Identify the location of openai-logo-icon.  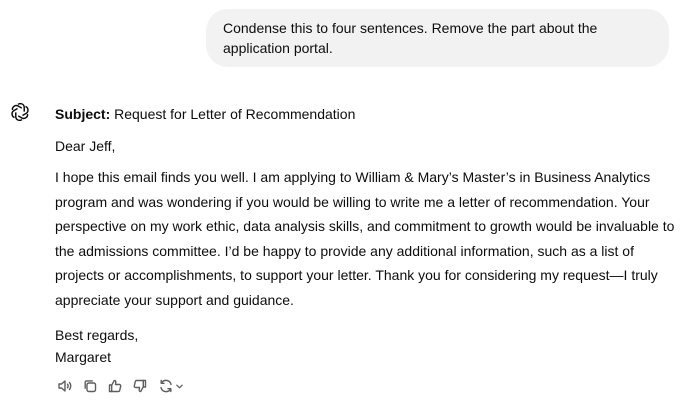
(20, 112).